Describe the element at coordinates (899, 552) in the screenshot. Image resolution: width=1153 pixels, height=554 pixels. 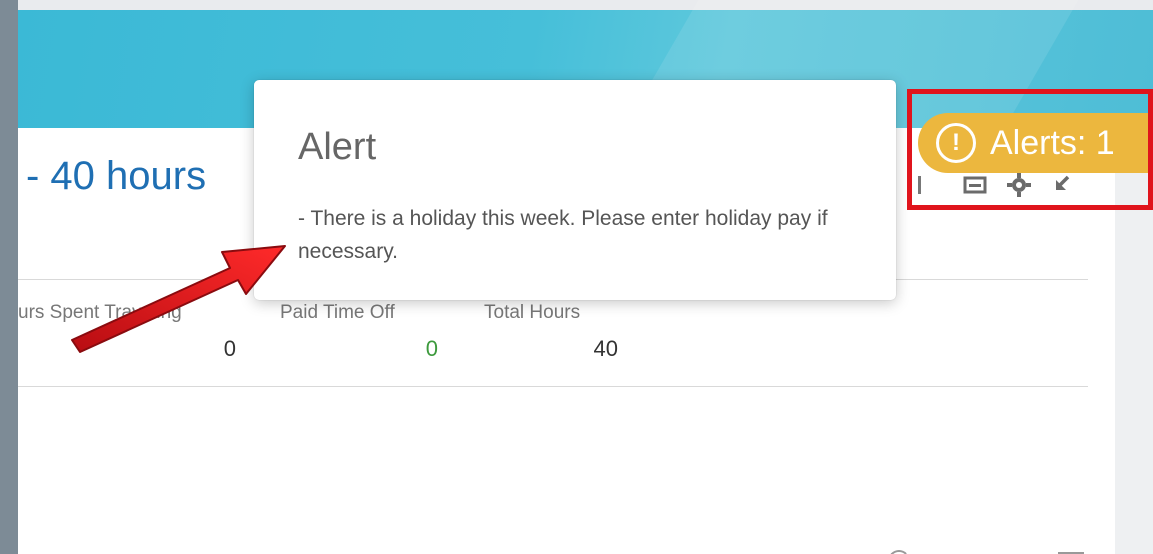
I see `partial-circle-icon` at that location.